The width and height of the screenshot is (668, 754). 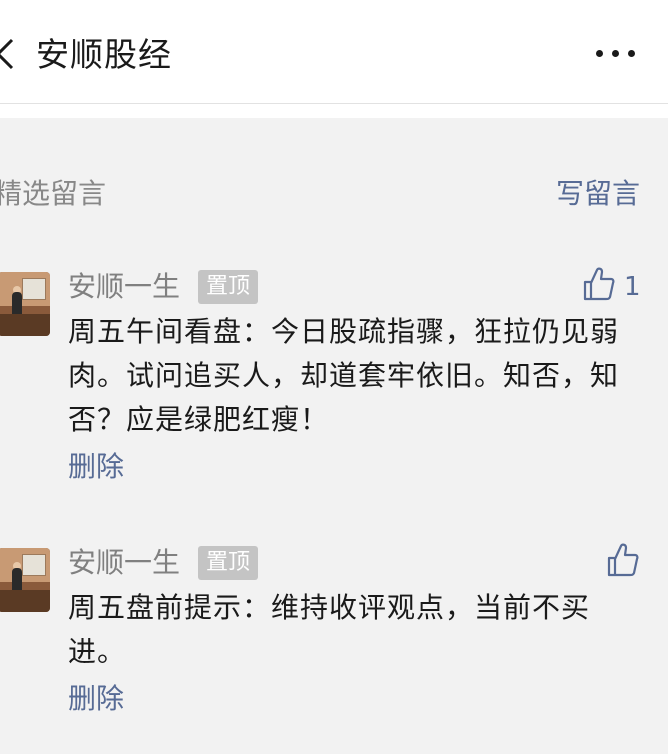 I want to click on featured-comments-label: 精选留言, so click(x=53, y=193).